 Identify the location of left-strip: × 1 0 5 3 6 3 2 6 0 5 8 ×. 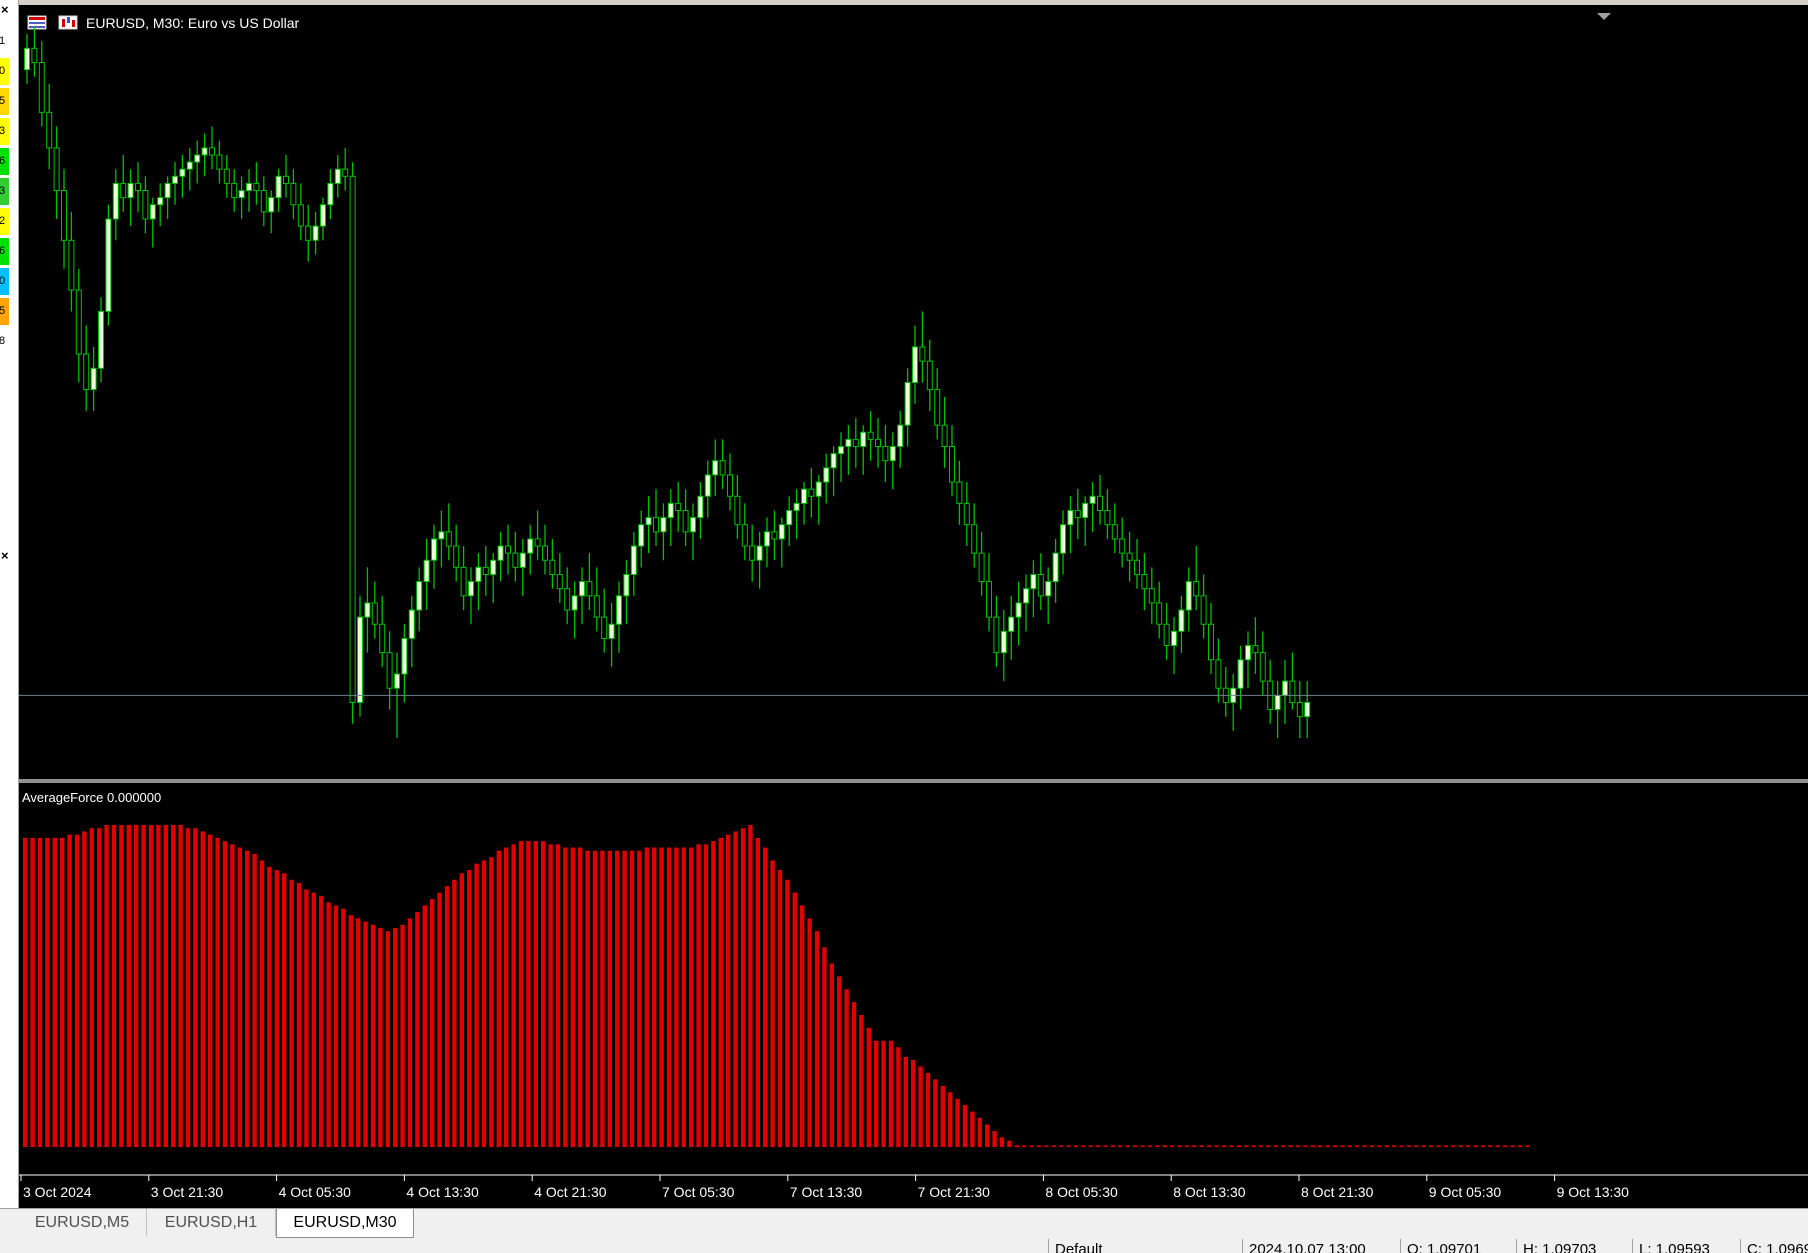
(9, 604).